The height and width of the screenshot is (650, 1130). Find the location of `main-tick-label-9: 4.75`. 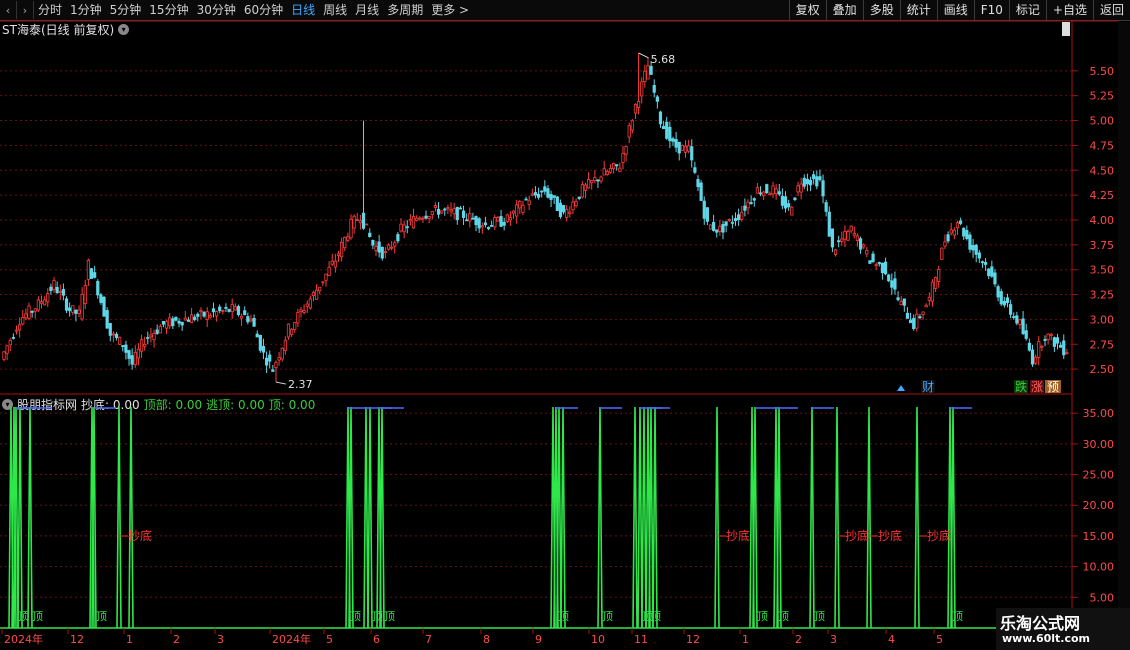

main-tick-label-9: 4.75 is located at coordinates (1102, 145).